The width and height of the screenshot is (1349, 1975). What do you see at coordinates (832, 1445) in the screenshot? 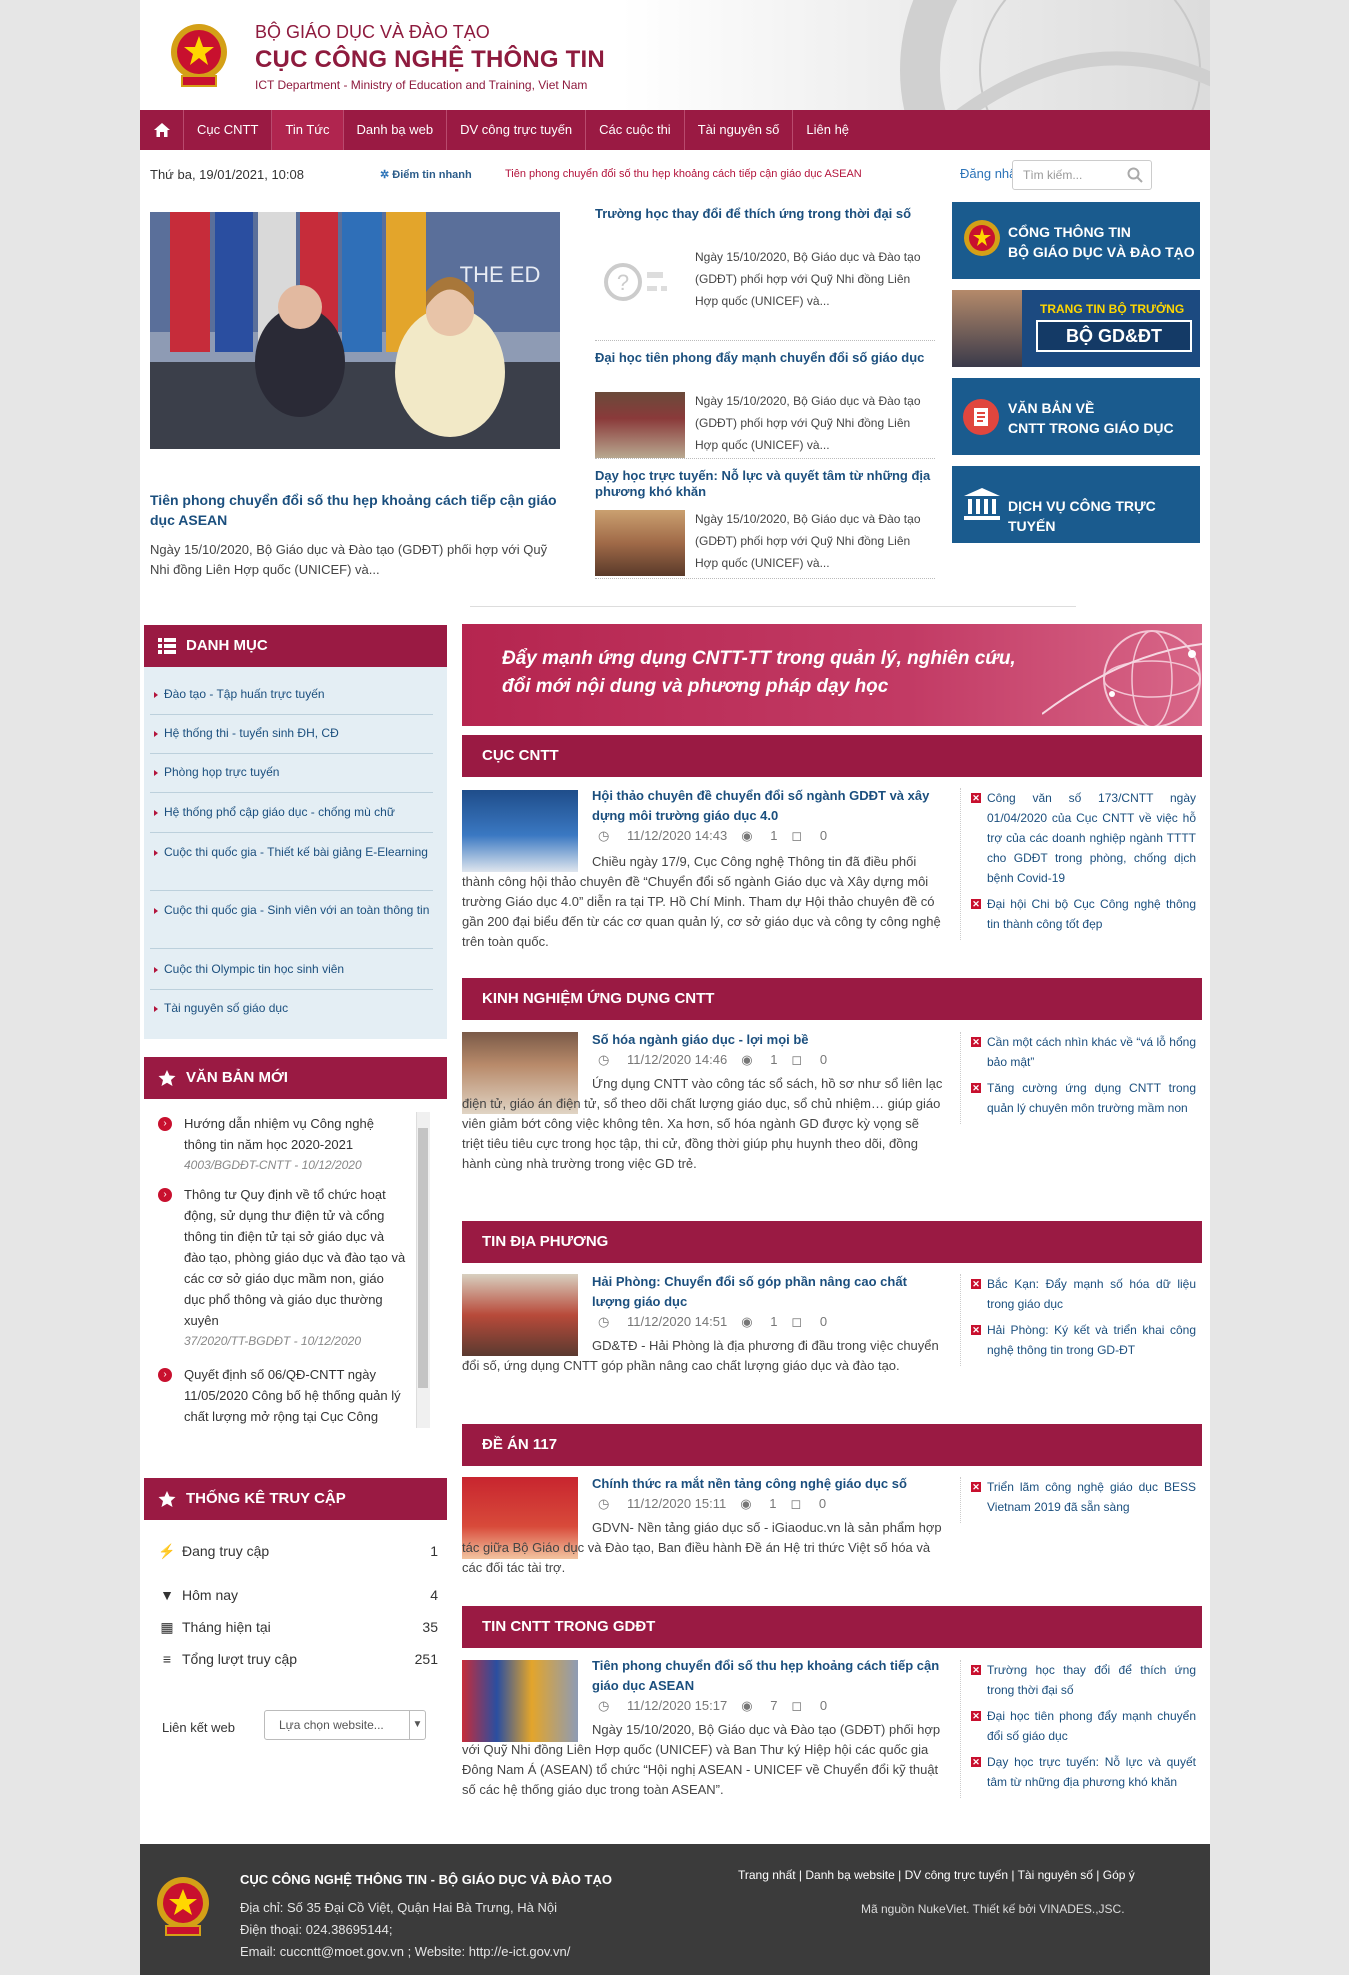
I see `section-header-de-an-117: ĐỀ ÁN 117` at bounding box center [832, 1445].